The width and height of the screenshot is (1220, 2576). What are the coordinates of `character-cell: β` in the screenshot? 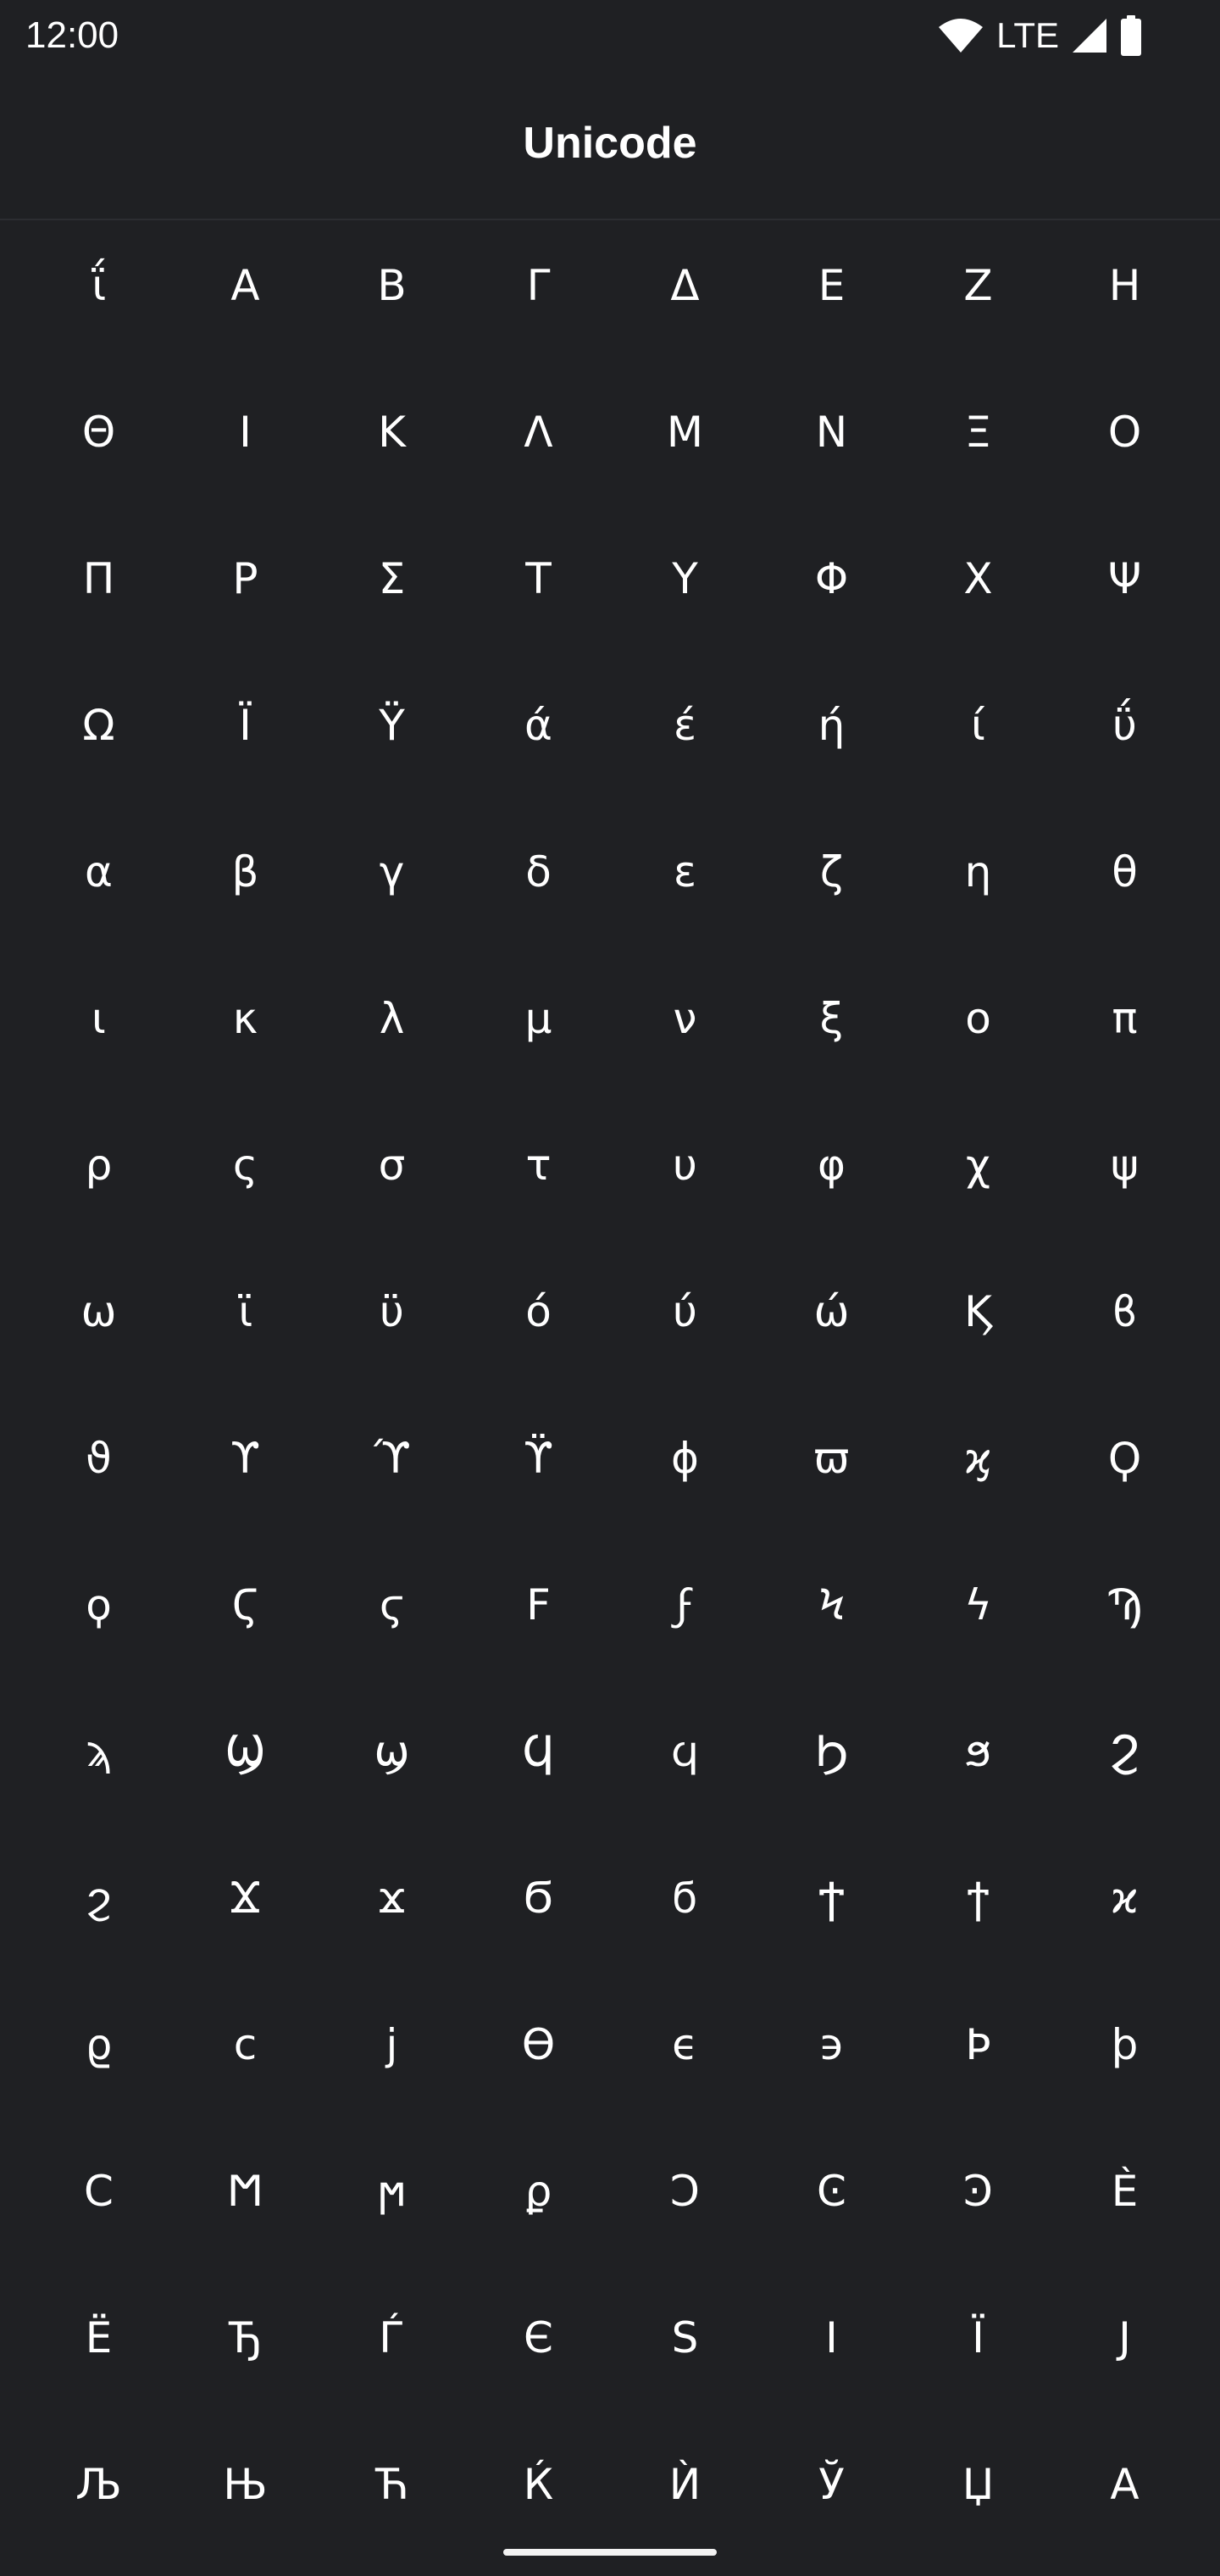 It's located at (245, 871).